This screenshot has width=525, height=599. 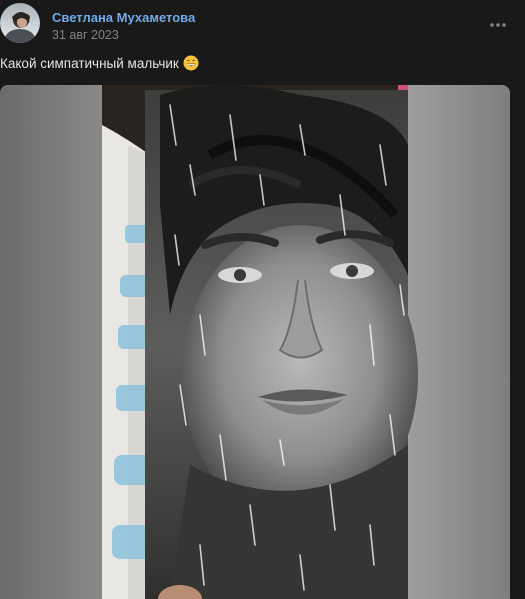 I want to click on author-avatar, so click(x=20, y=23).